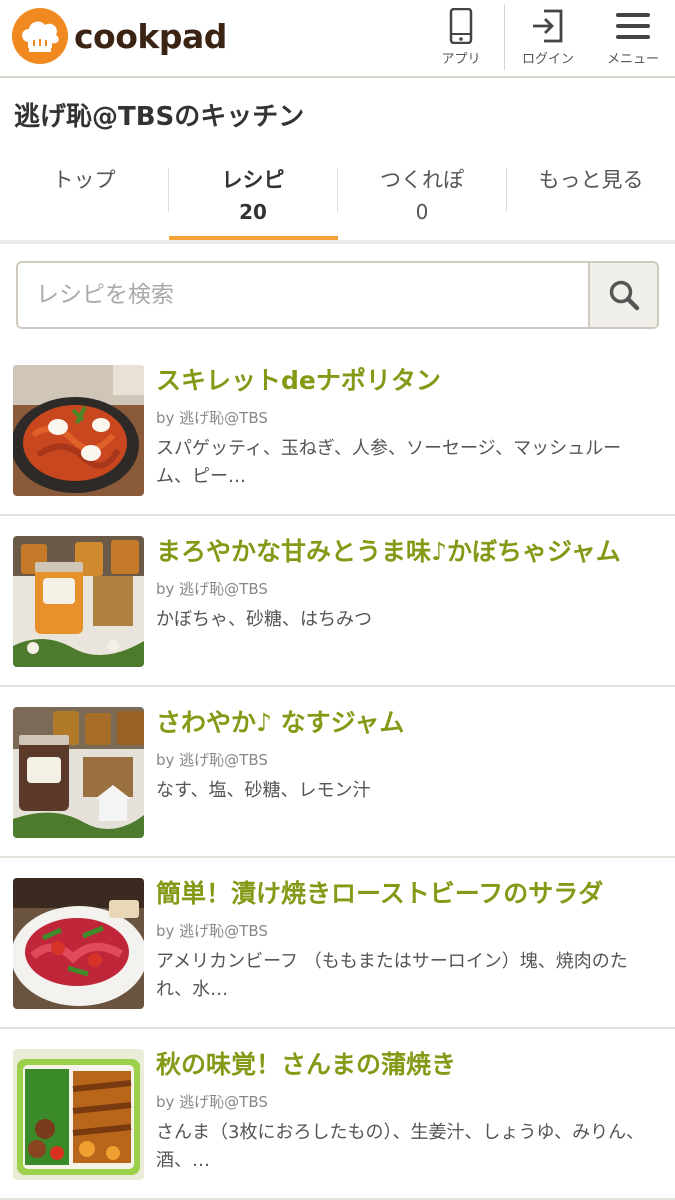  Describe the element at coordinates (591, 180) in the screenshot. I see `tab-label: もっと見る` at that location.